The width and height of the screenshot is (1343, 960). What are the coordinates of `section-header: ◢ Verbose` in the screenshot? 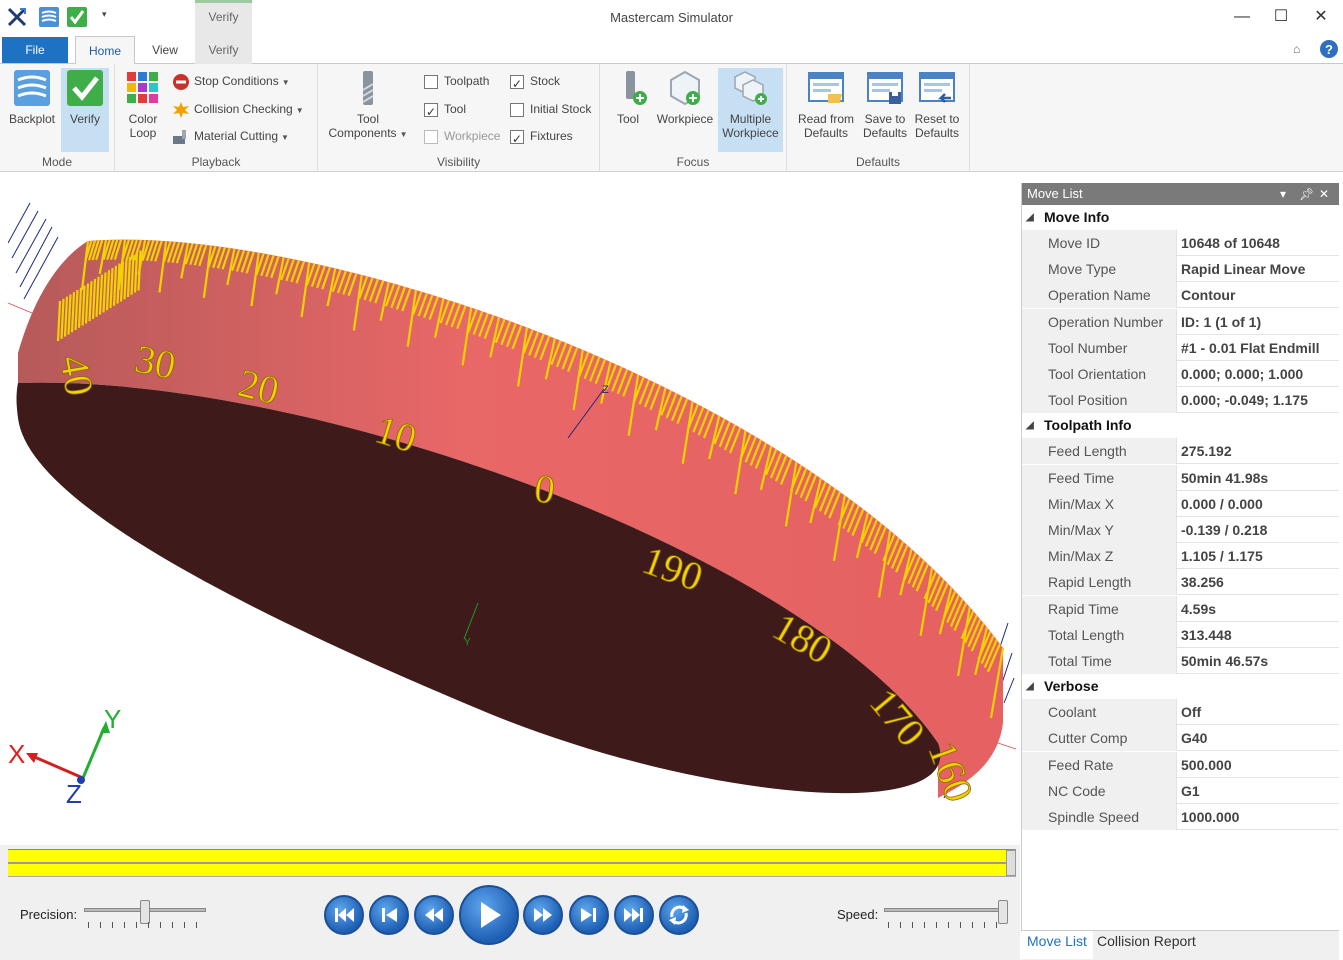 It's located at (1180, 687).